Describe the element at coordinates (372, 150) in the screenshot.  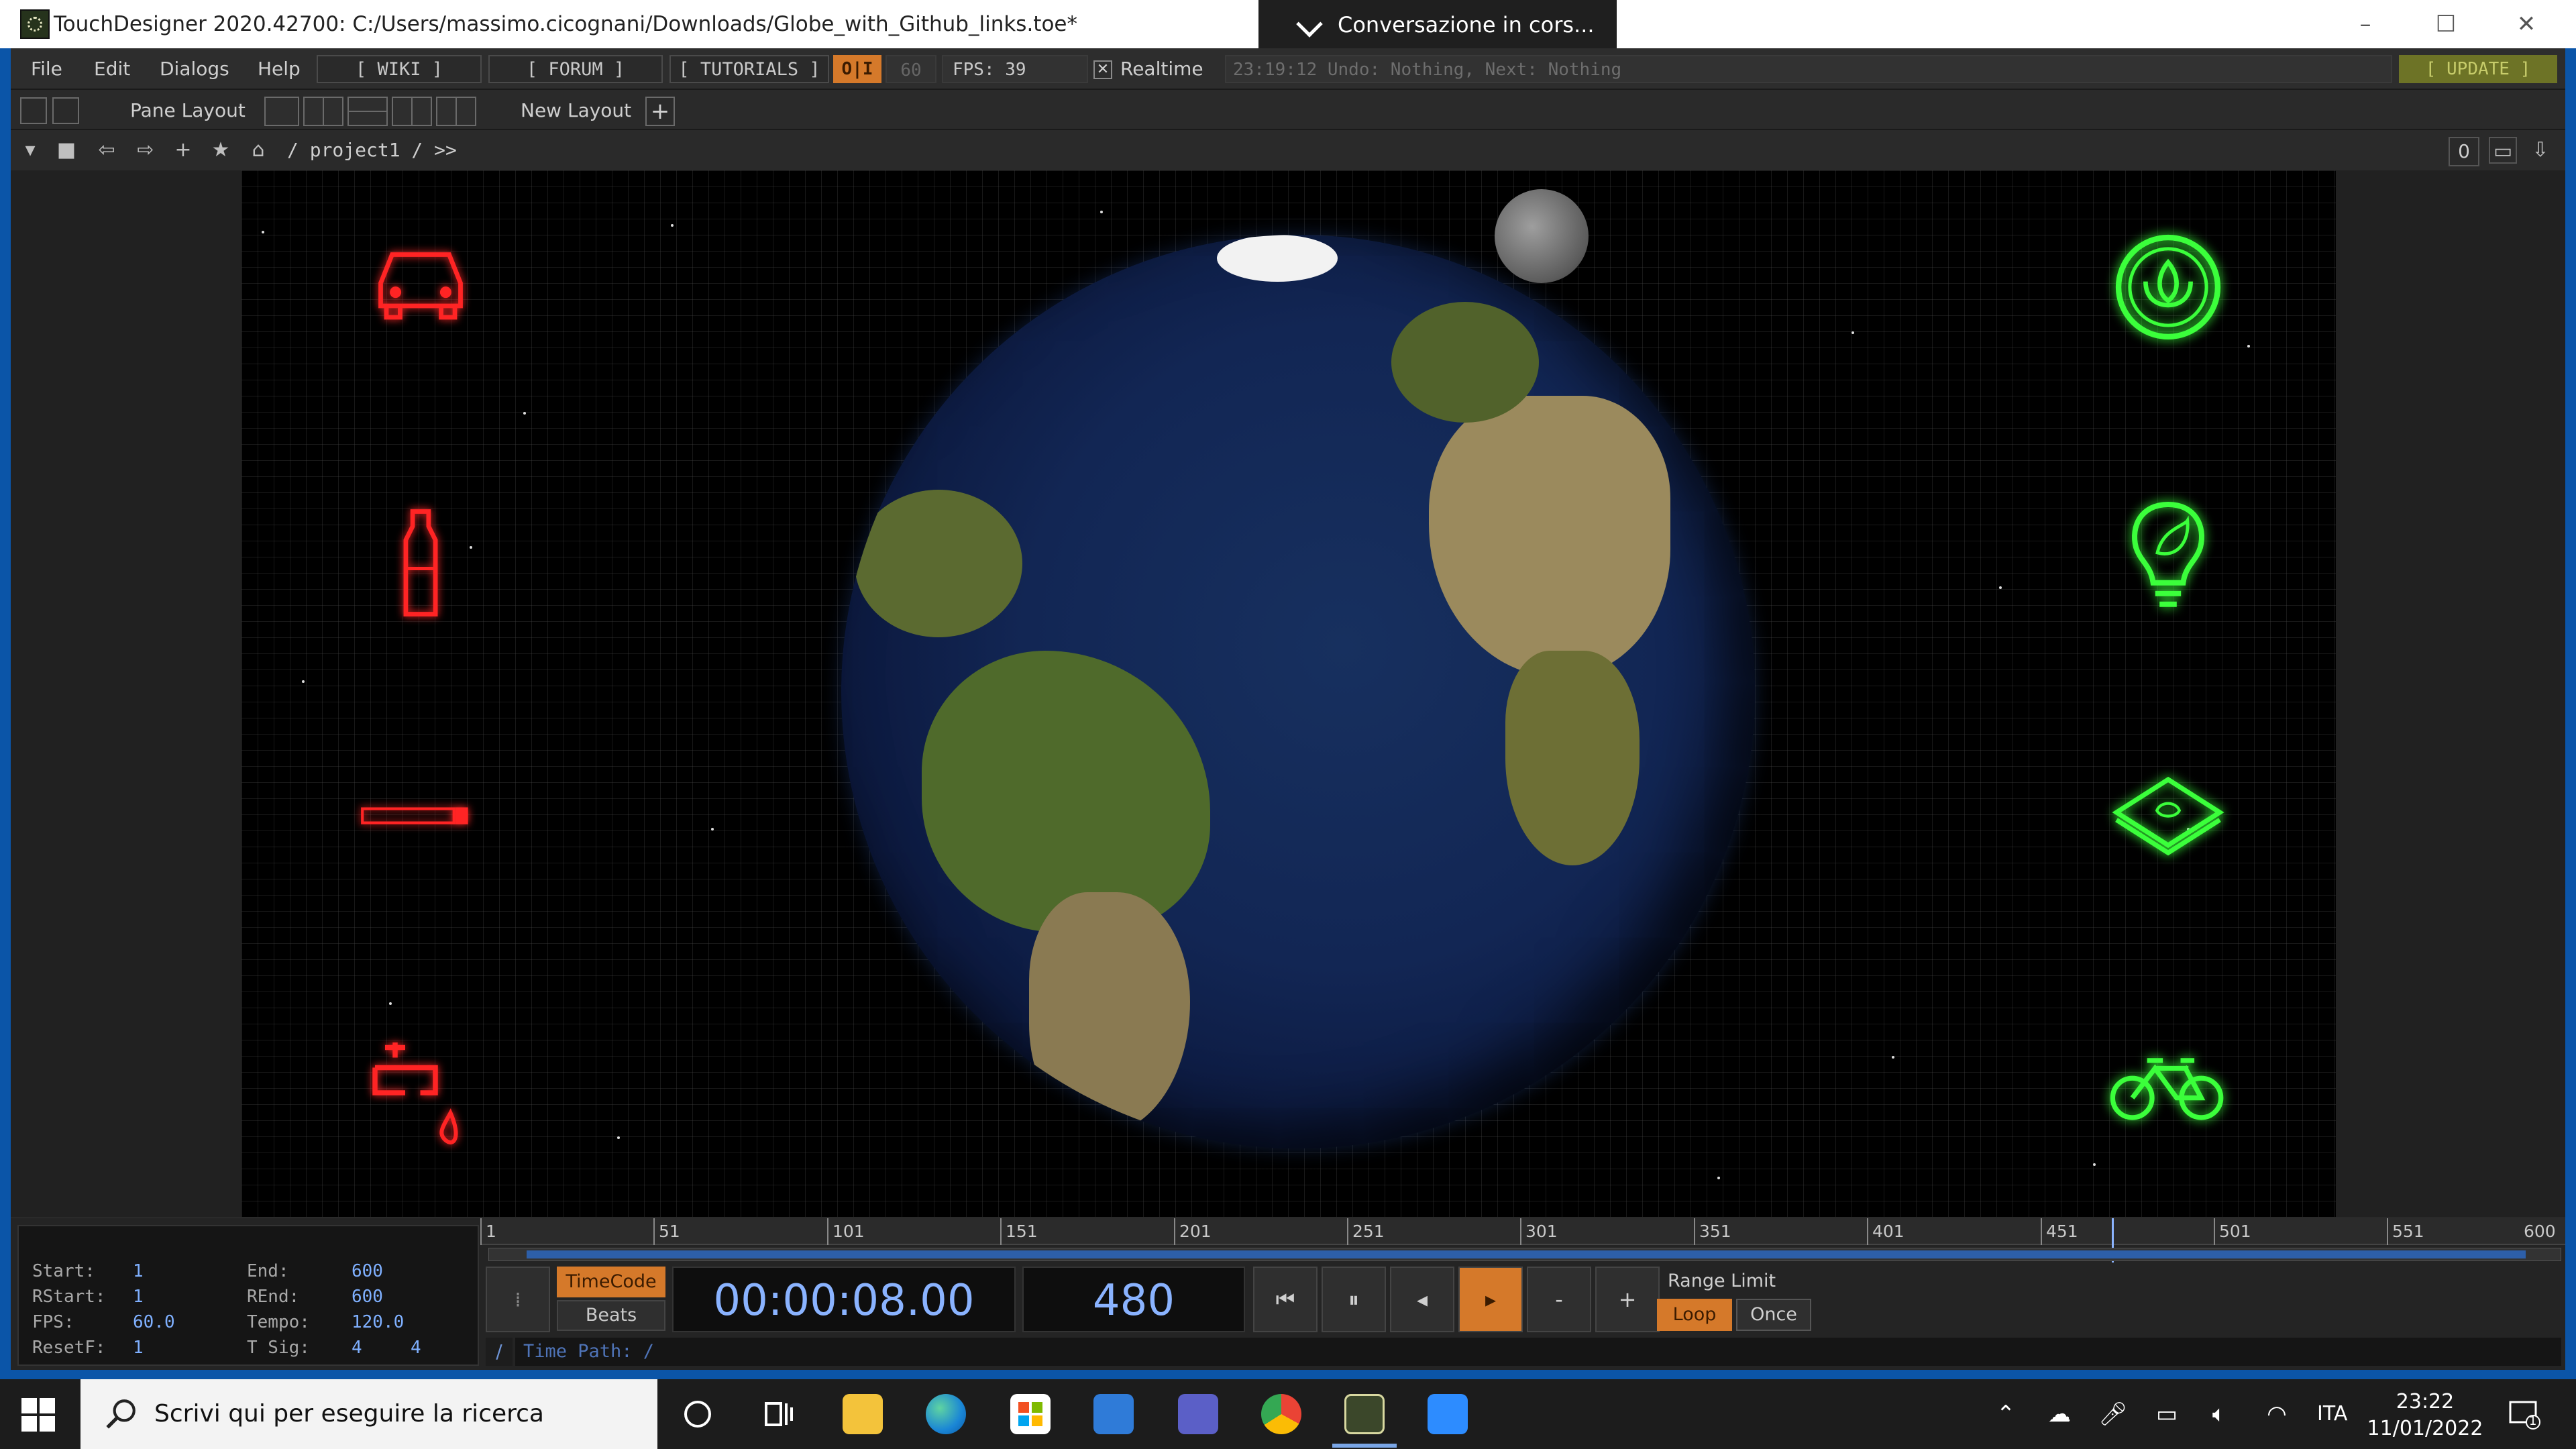
I see `network-path: / project1 / >>` at that location.